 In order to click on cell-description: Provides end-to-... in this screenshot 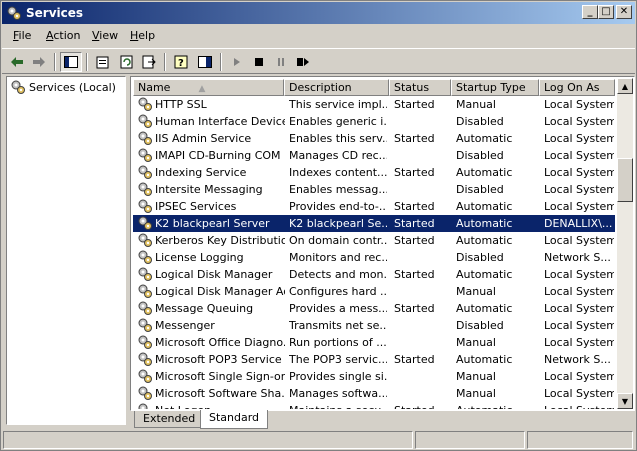, I will do `click(338, 206)`.